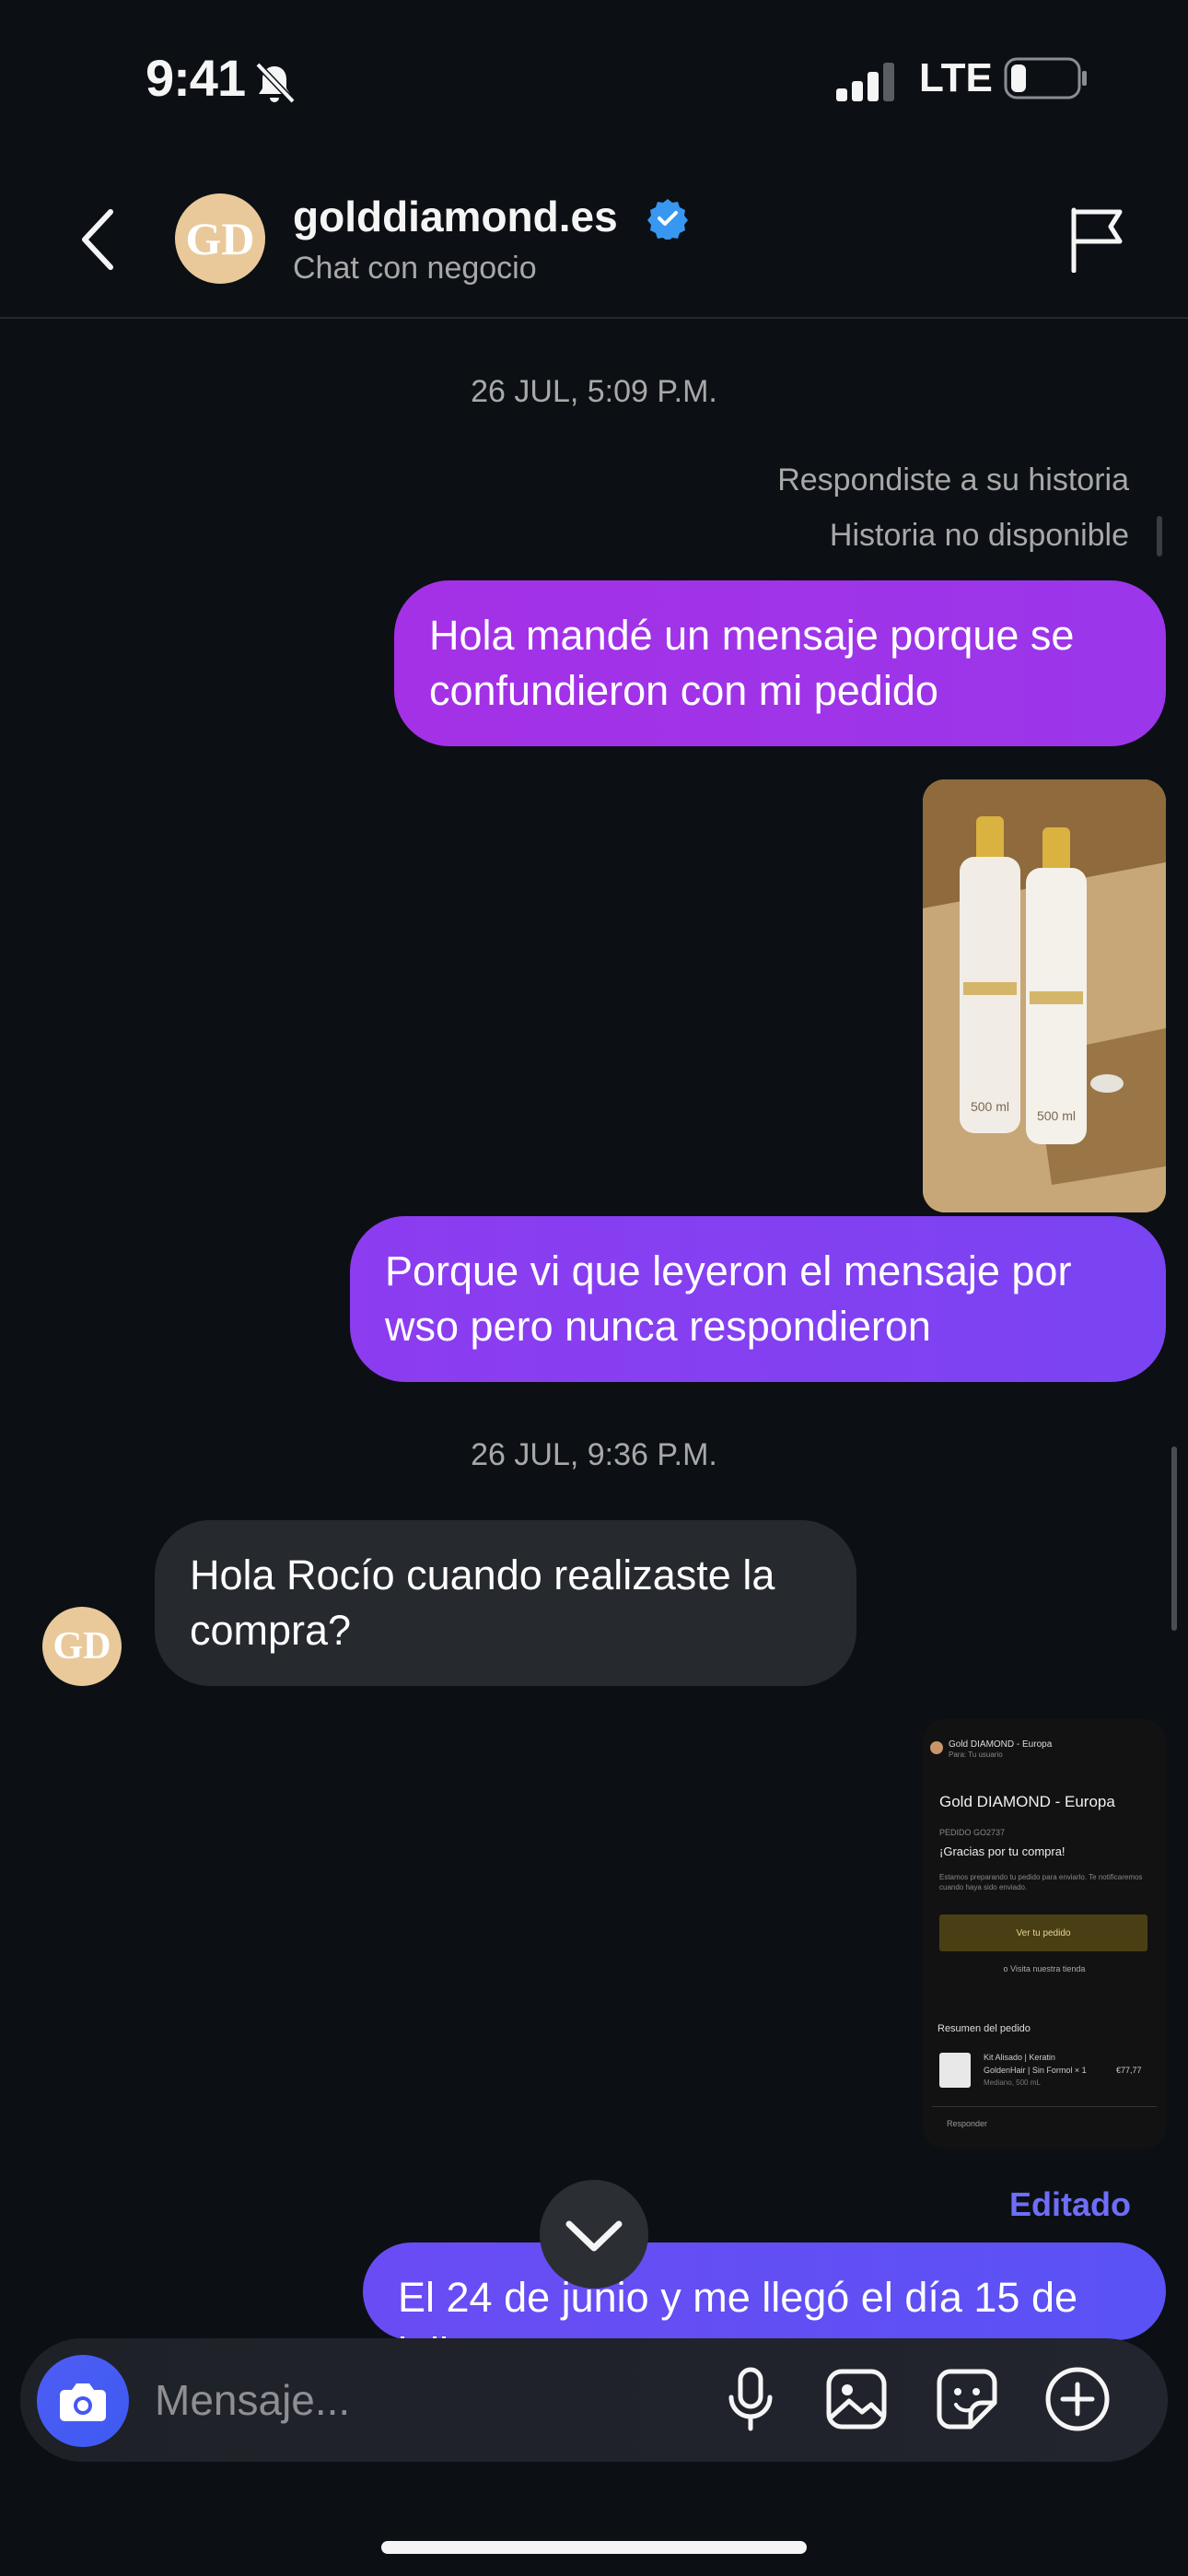 The height and width of the screenshot is (2576, 1188). I want to click on bottle-volume-left: 500 ml, so click(990, 1106).